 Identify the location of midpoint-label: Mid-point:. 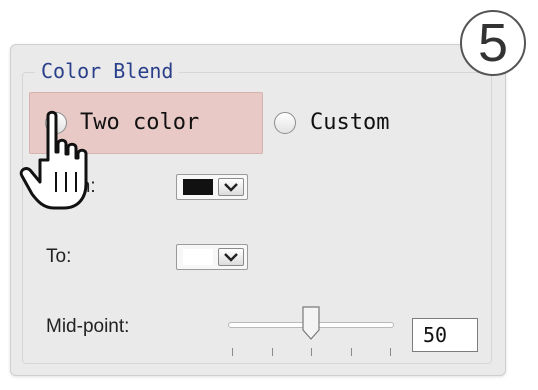
(88, 326).